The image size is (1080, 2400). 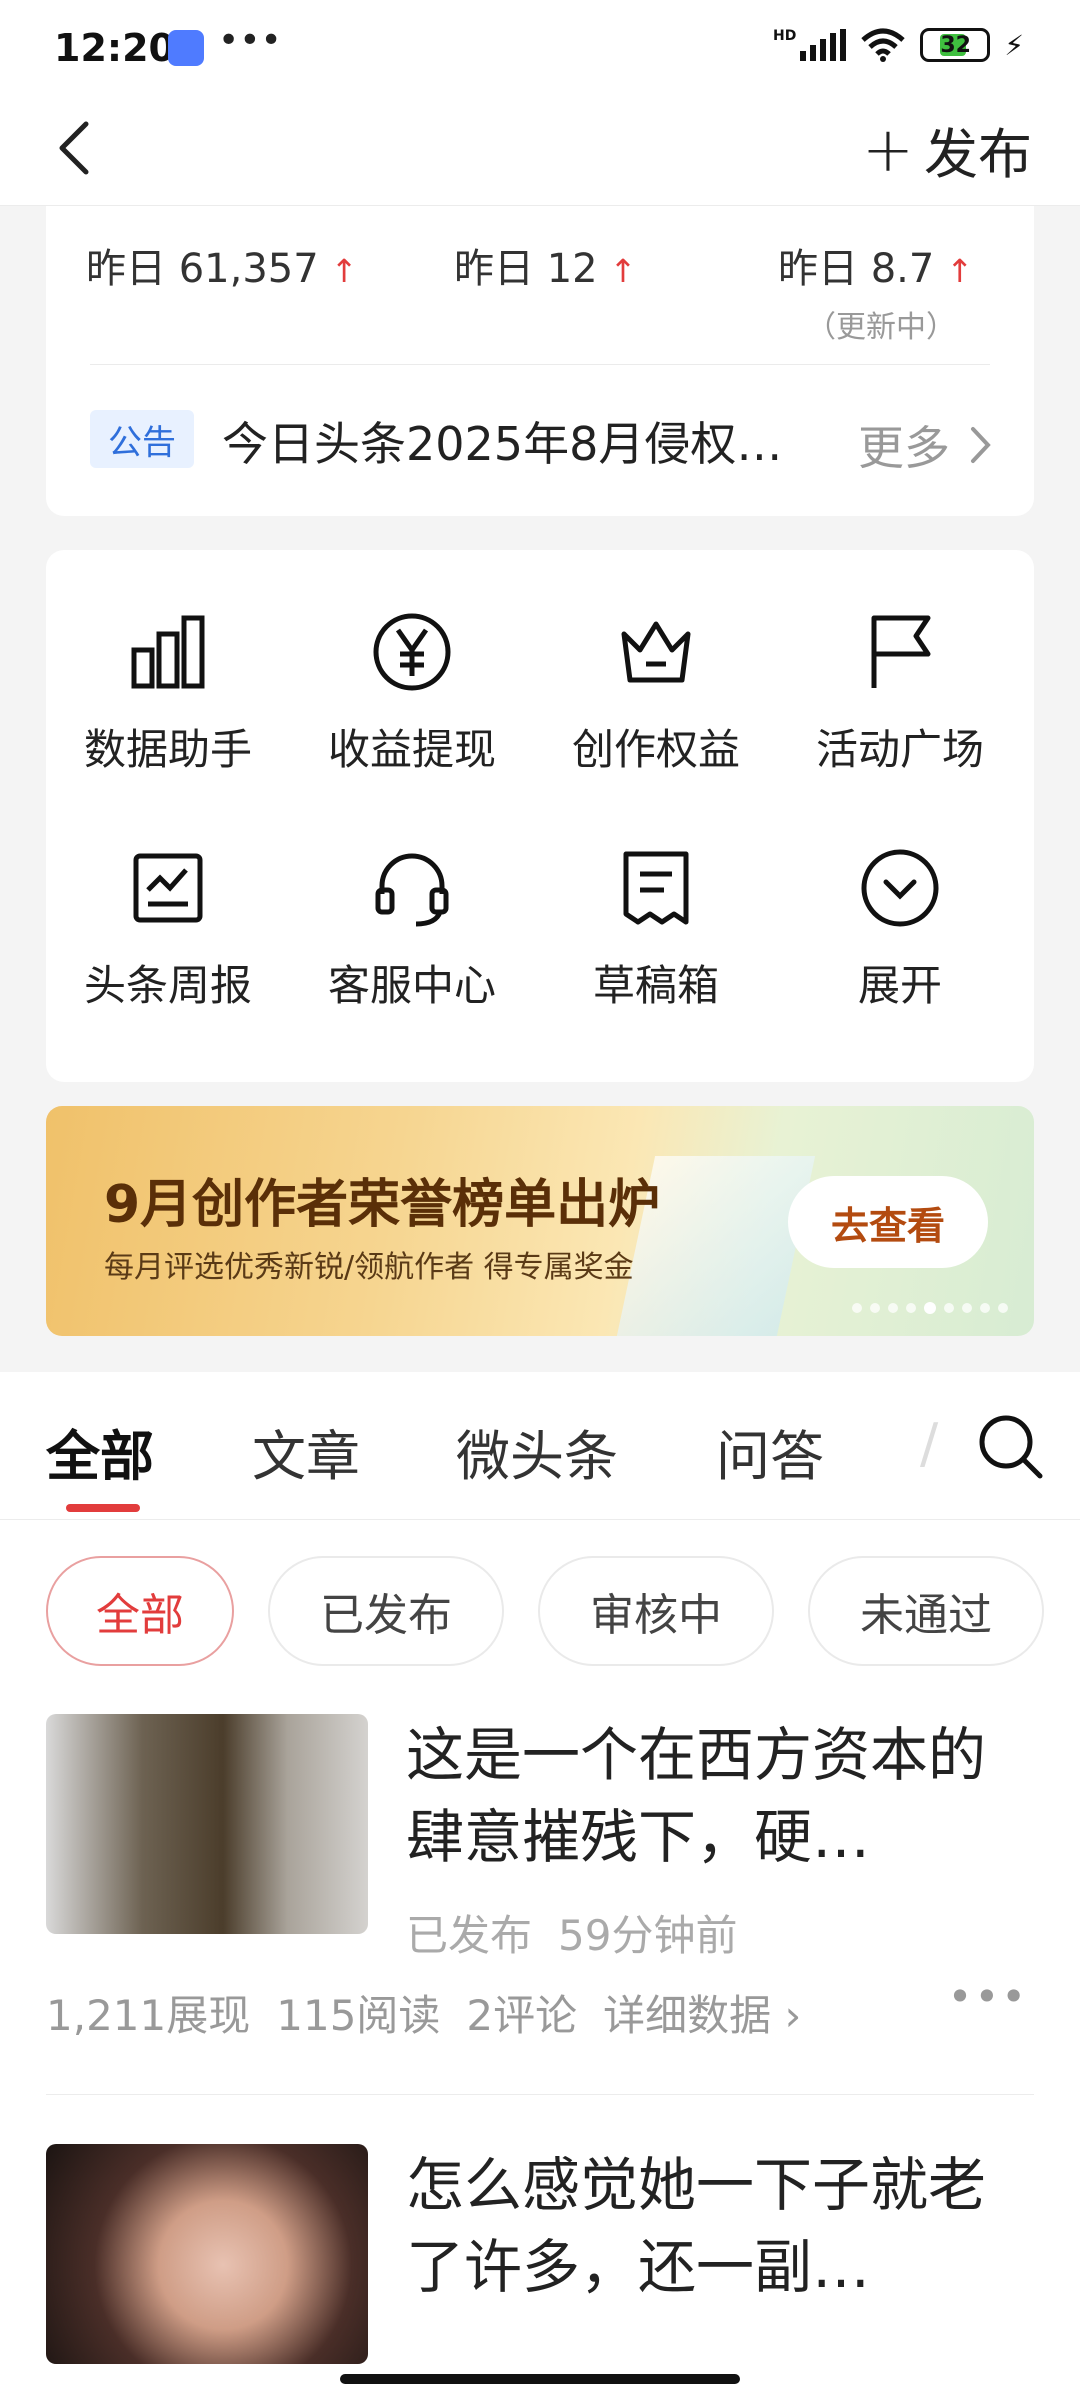 What do you see at coordinates (648, 1935) in the screenshot?
I see `article-time: 59分钟前` at bounding box center [648, 1935].